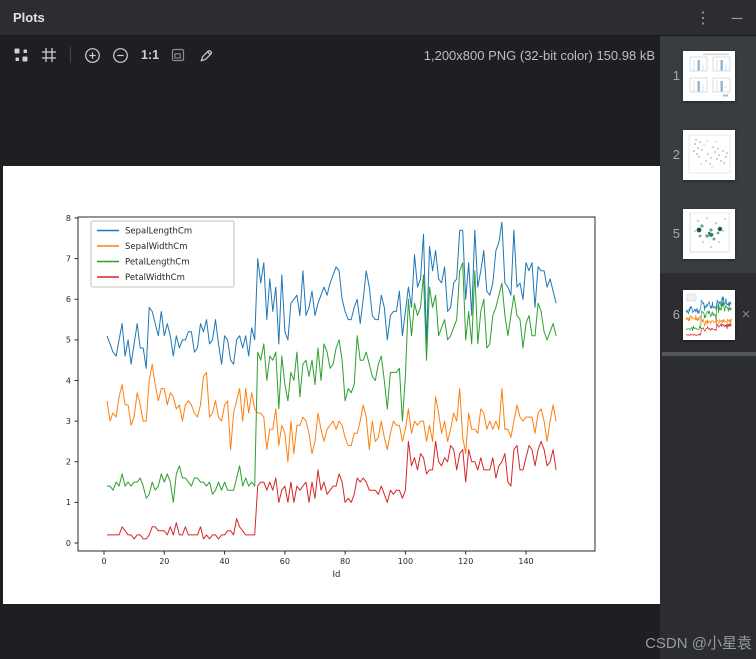 The width and height of the screenshot is (756, 659). What do you see at coordinates (525, 561) in the screenshot?
I see `svg-text: 140` at bounding box center [525, 561].